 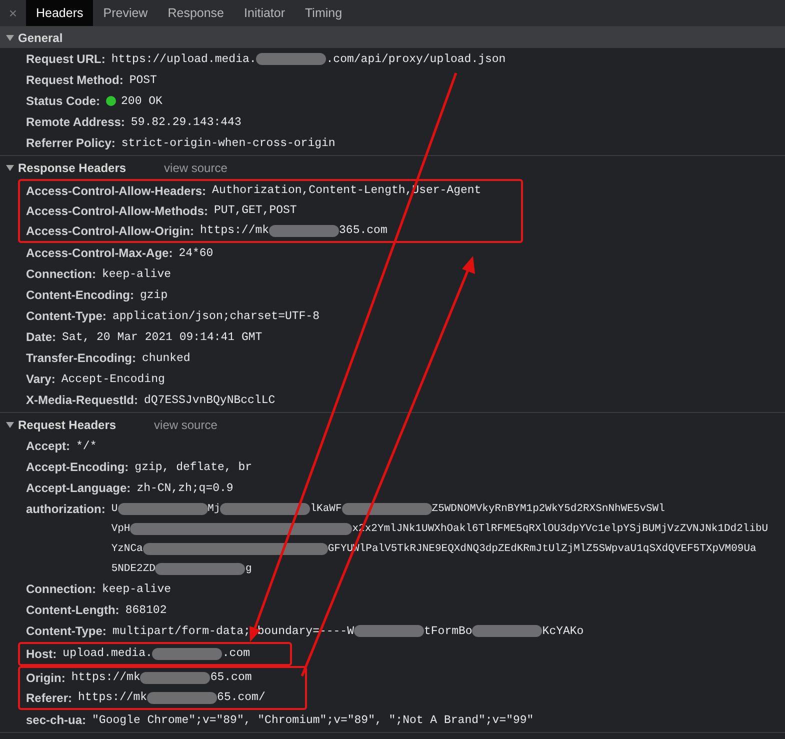 I want to click on header-name: Host:, so click(x=41, y=654).